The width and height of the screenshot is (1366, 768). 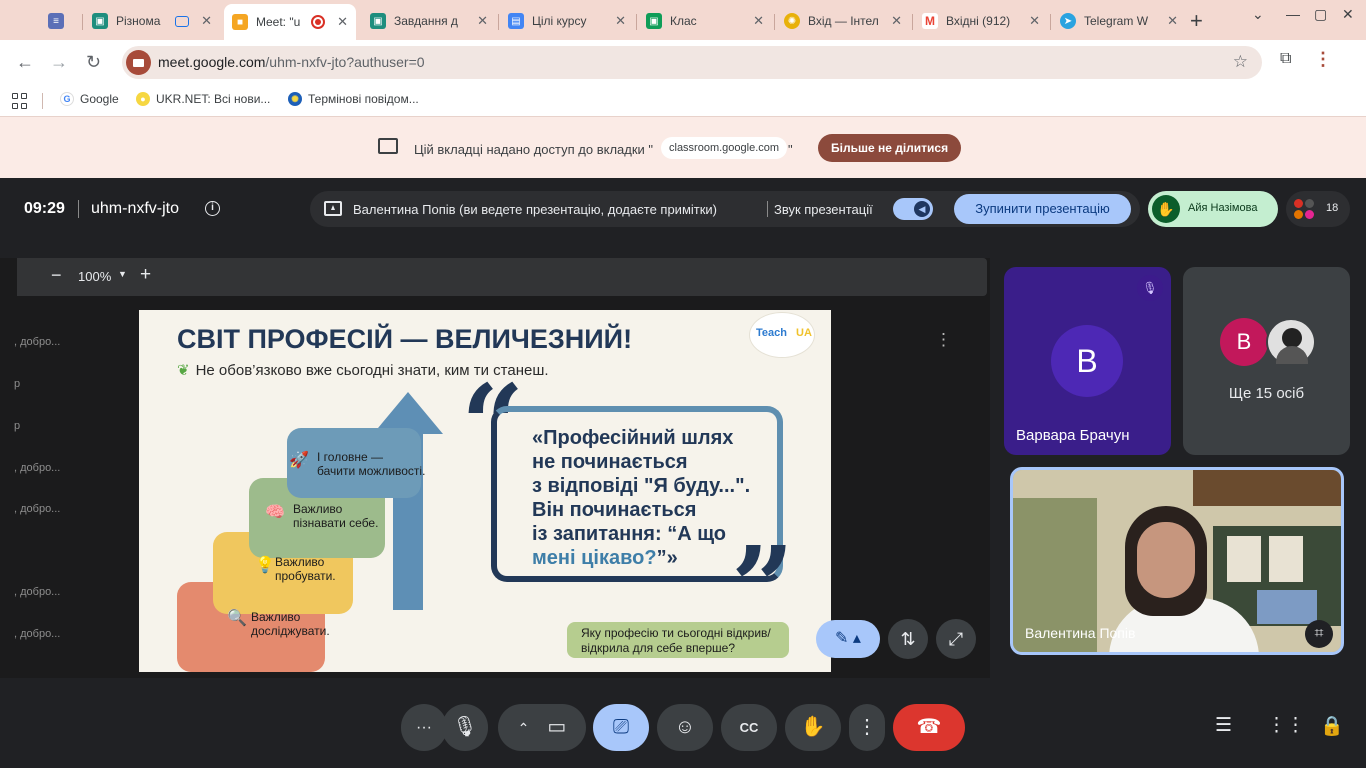 What do you see at coordinates (290, 624) in the screenshot?
I see `step-label: Важливо досліджувати.` at bounding box center [290, 624].